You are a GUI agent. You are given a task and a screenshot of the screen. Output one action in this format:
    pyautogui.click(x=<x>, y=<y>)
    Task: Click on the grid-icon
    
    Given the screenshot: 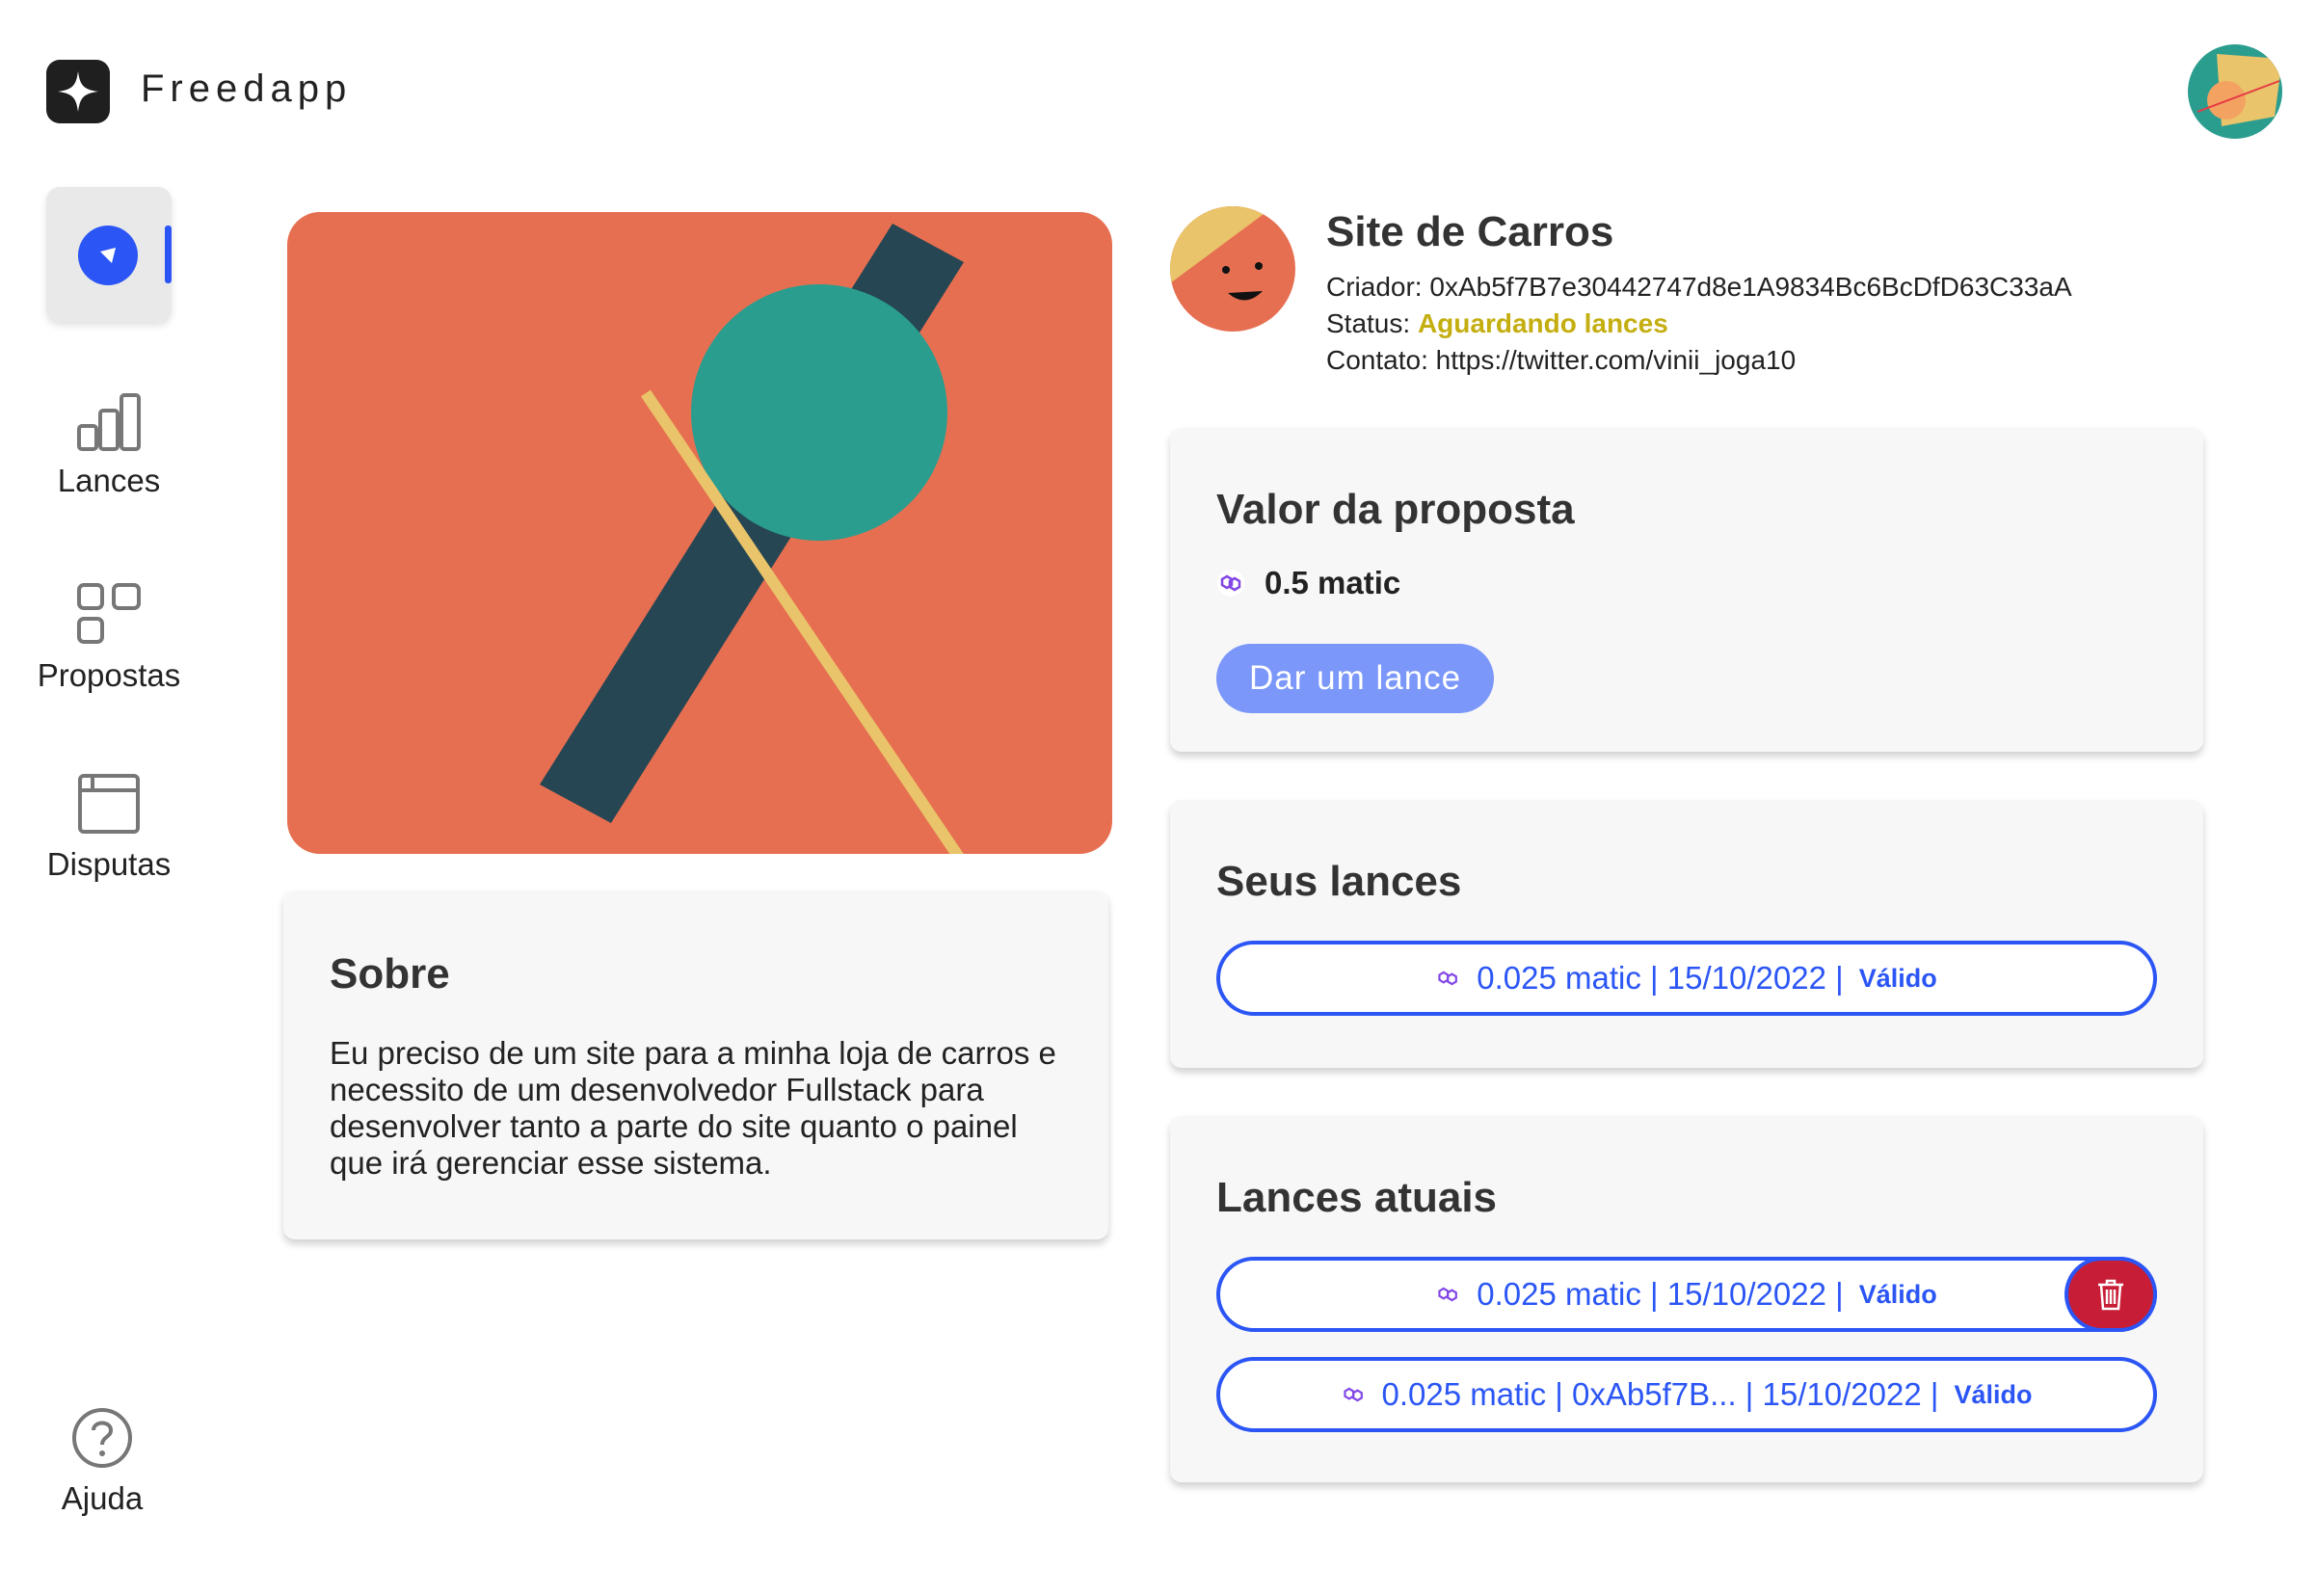 What is the action you would take?
    pyautogui.click(x=109, y=613)
    